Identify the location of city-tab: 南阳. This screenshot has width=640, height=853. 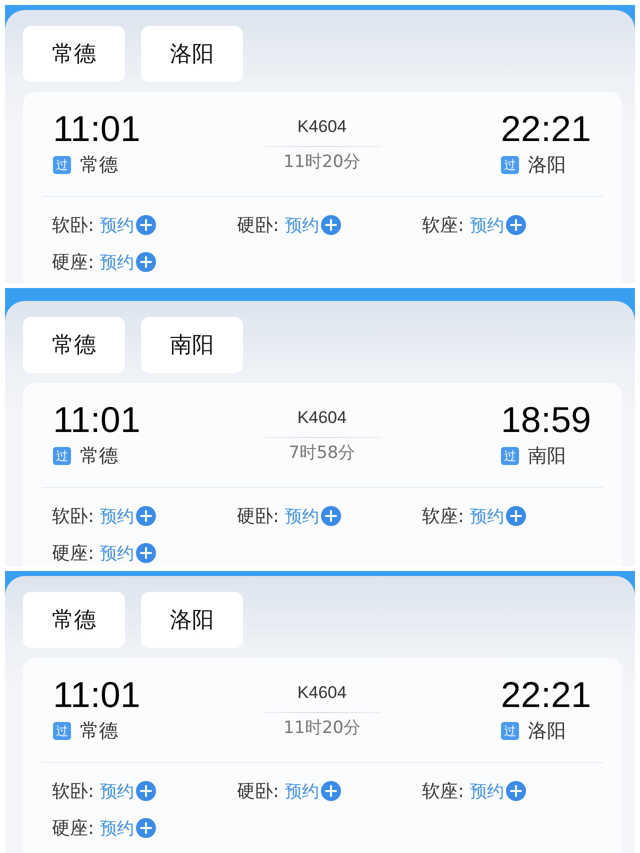
(192, 345).